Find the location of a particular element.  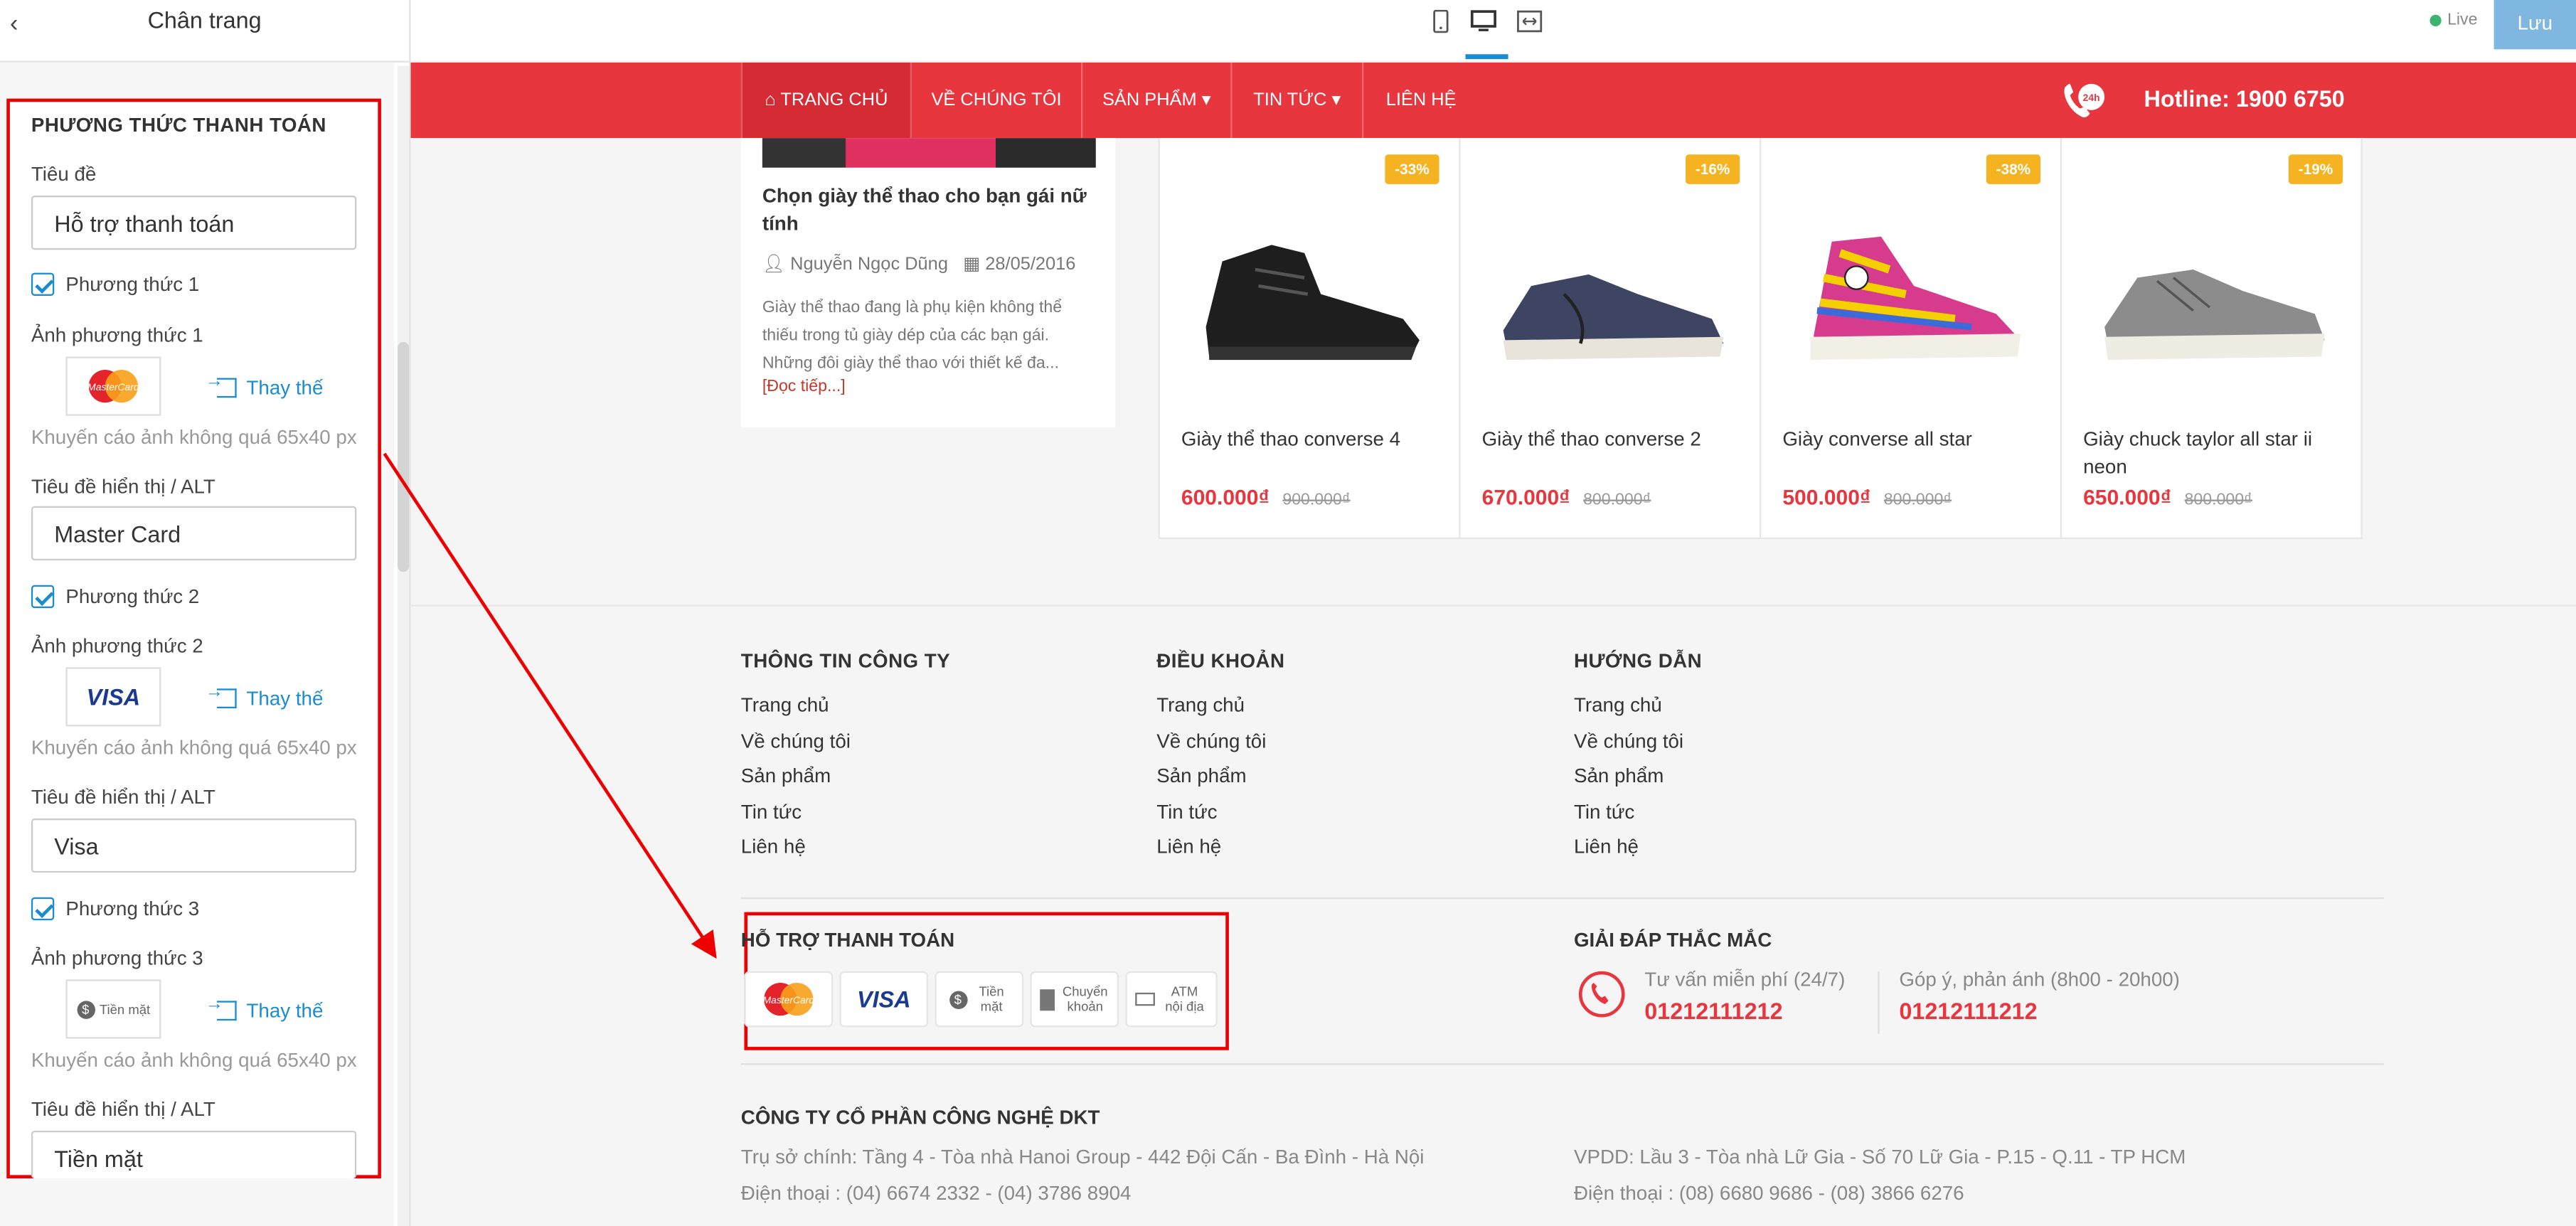

method-1-alt-input: Master Card is located at coordinates (194, 533).